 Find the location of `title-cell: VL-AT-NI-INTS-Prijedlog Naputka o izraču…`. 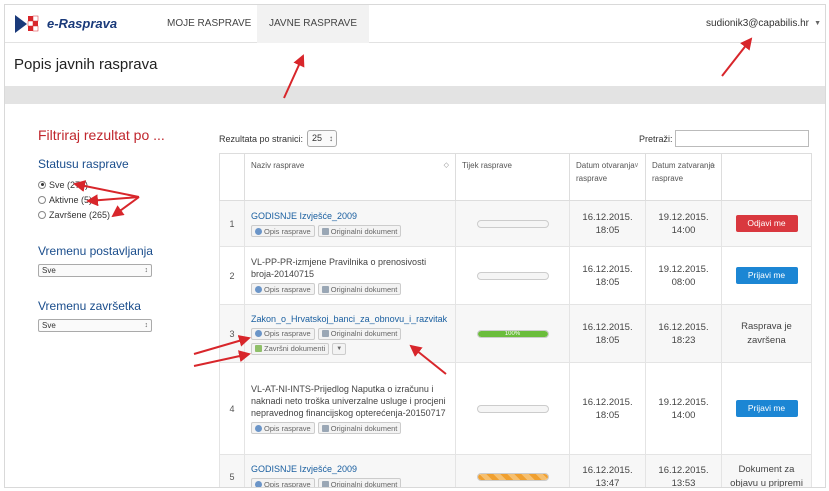

title-cell: VL-AT-NI-INTS-Prijedlog Naputka o izraču… is located at coordinates (350, 408).